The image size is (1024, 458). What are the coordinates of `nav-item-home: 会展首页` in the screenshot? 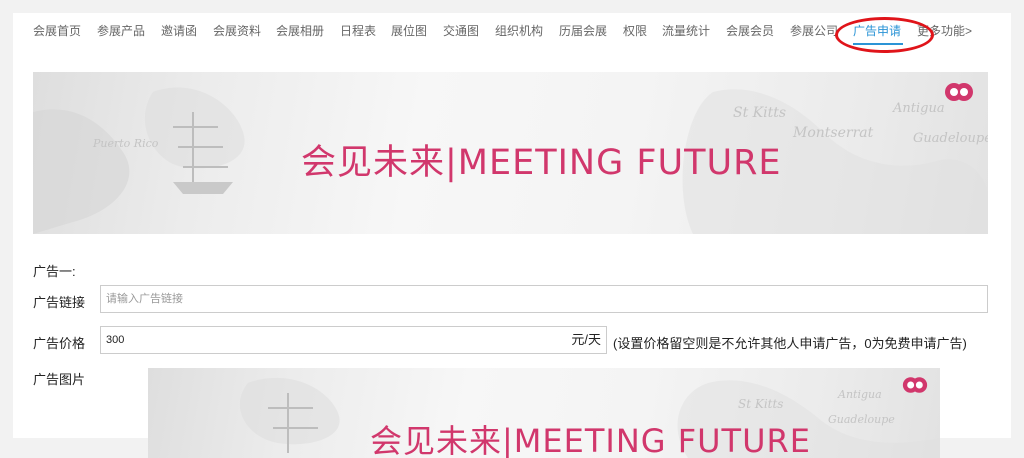 It's located at (57, 31).